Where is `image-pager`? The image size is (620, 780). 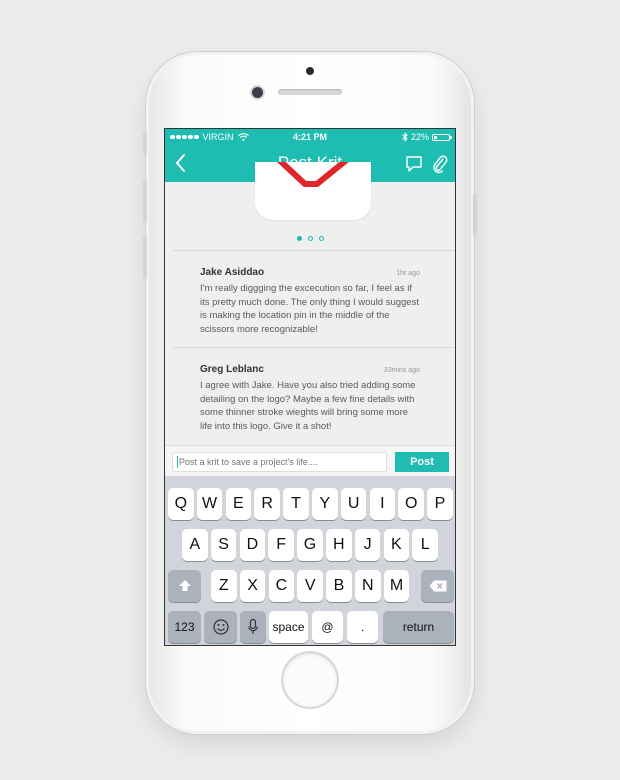
image-pager is located at coordinates (310, 238).